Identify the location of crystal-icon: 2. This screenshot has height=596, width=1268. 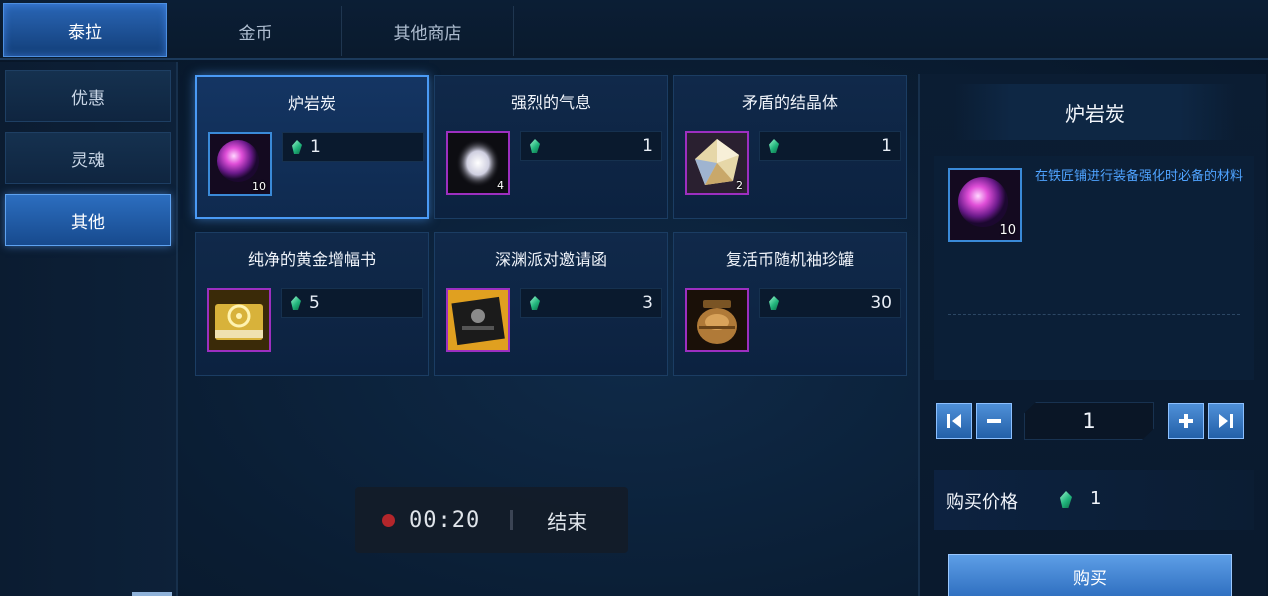
(717, 163).